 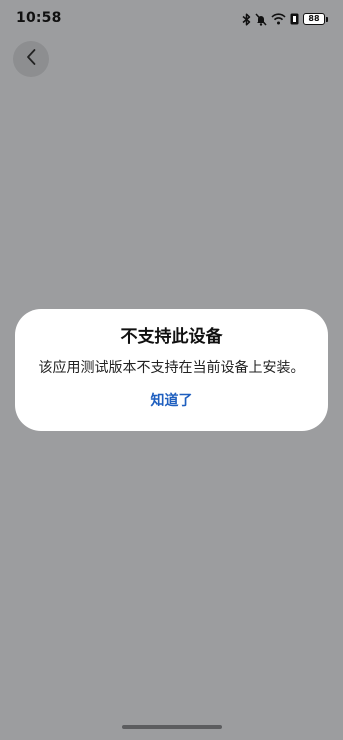 I want to click on back-button, so click(x=31, y=59).